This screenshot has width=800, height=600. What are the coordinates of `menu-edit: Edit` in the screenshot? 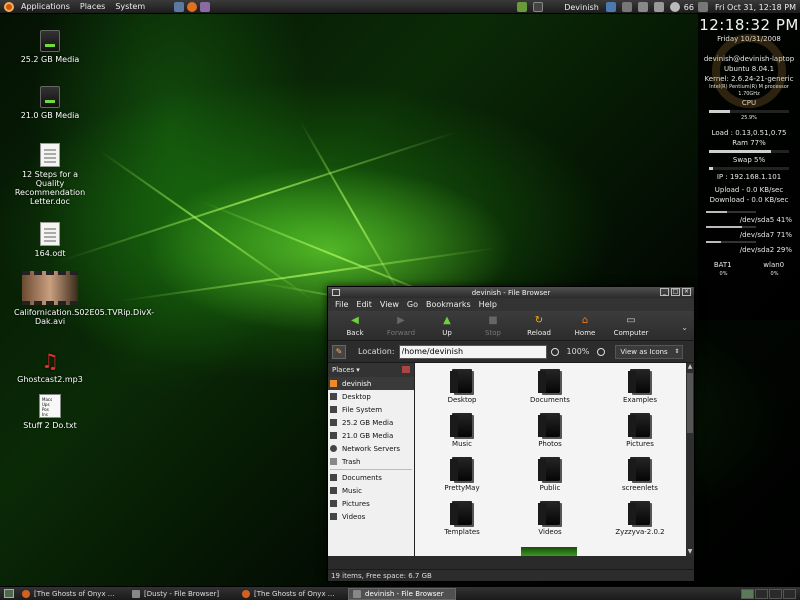 It's located at (364, 304).